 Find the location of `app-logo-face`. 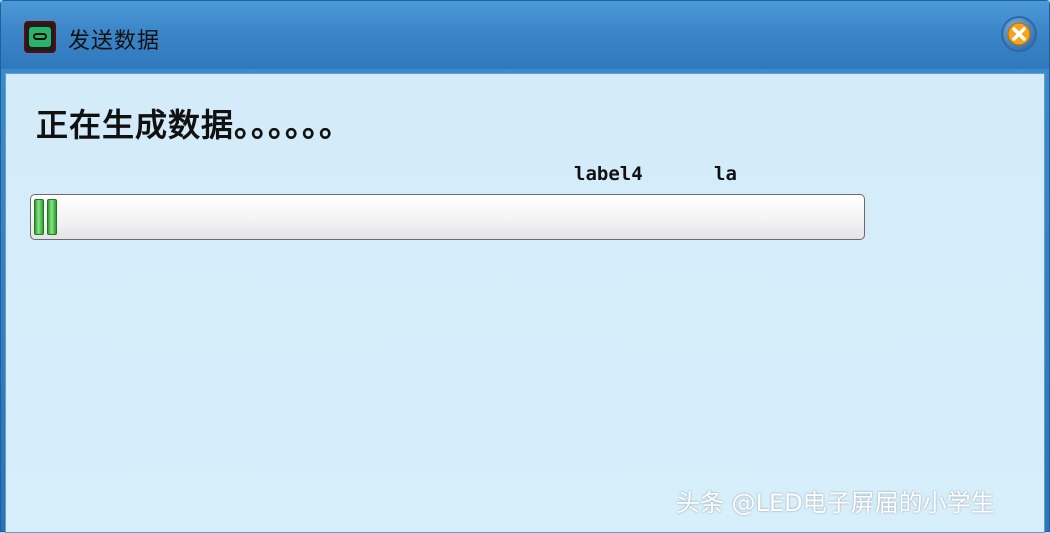

app-logo-face is located at coordinates (40, 37).